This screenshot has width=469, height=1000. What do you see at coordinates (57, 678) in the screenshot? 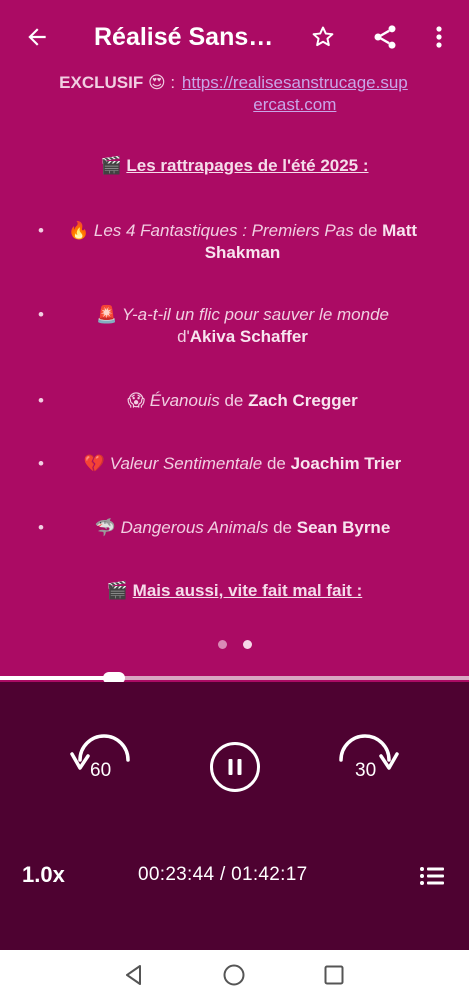
I see `progress-fill` at bounding box center [57, 678].